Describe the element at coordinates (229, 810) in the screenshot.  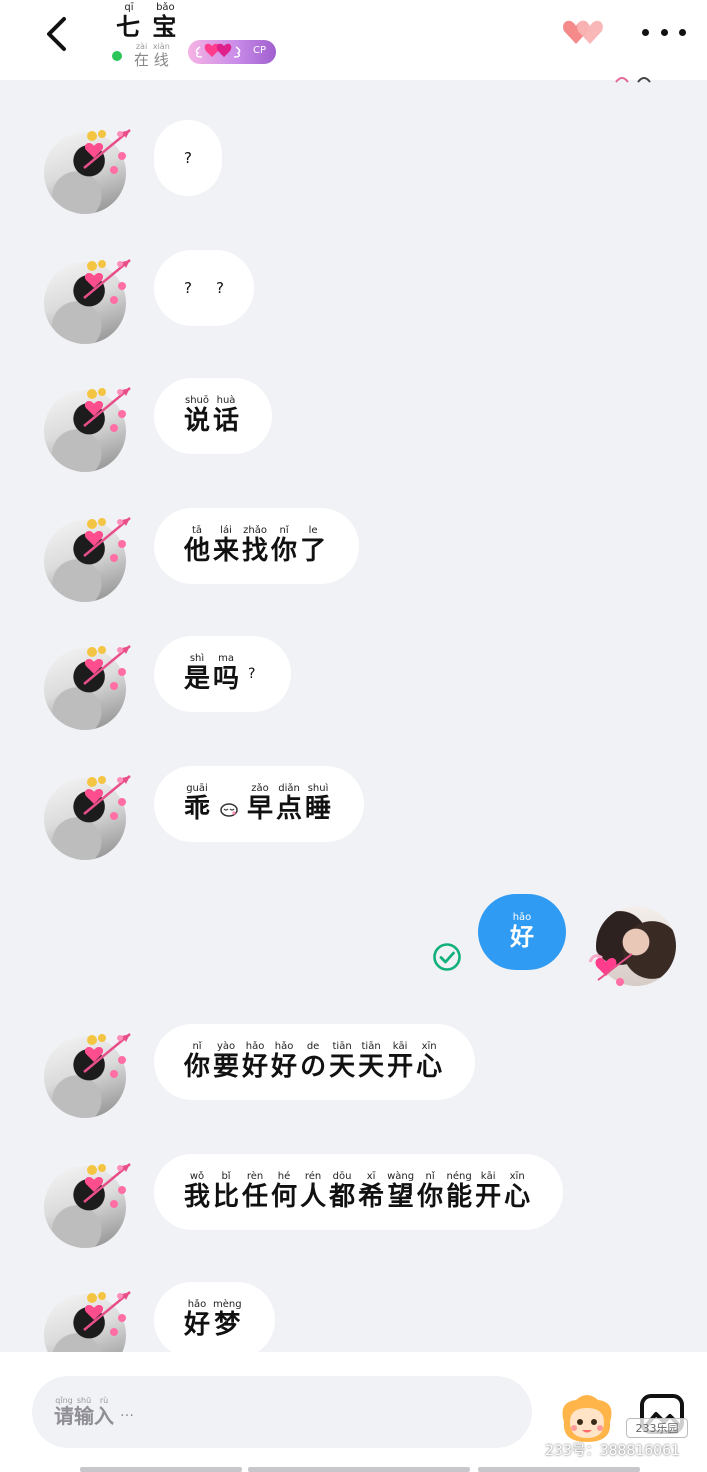
I see `sleep-emoji-icon` at that location.